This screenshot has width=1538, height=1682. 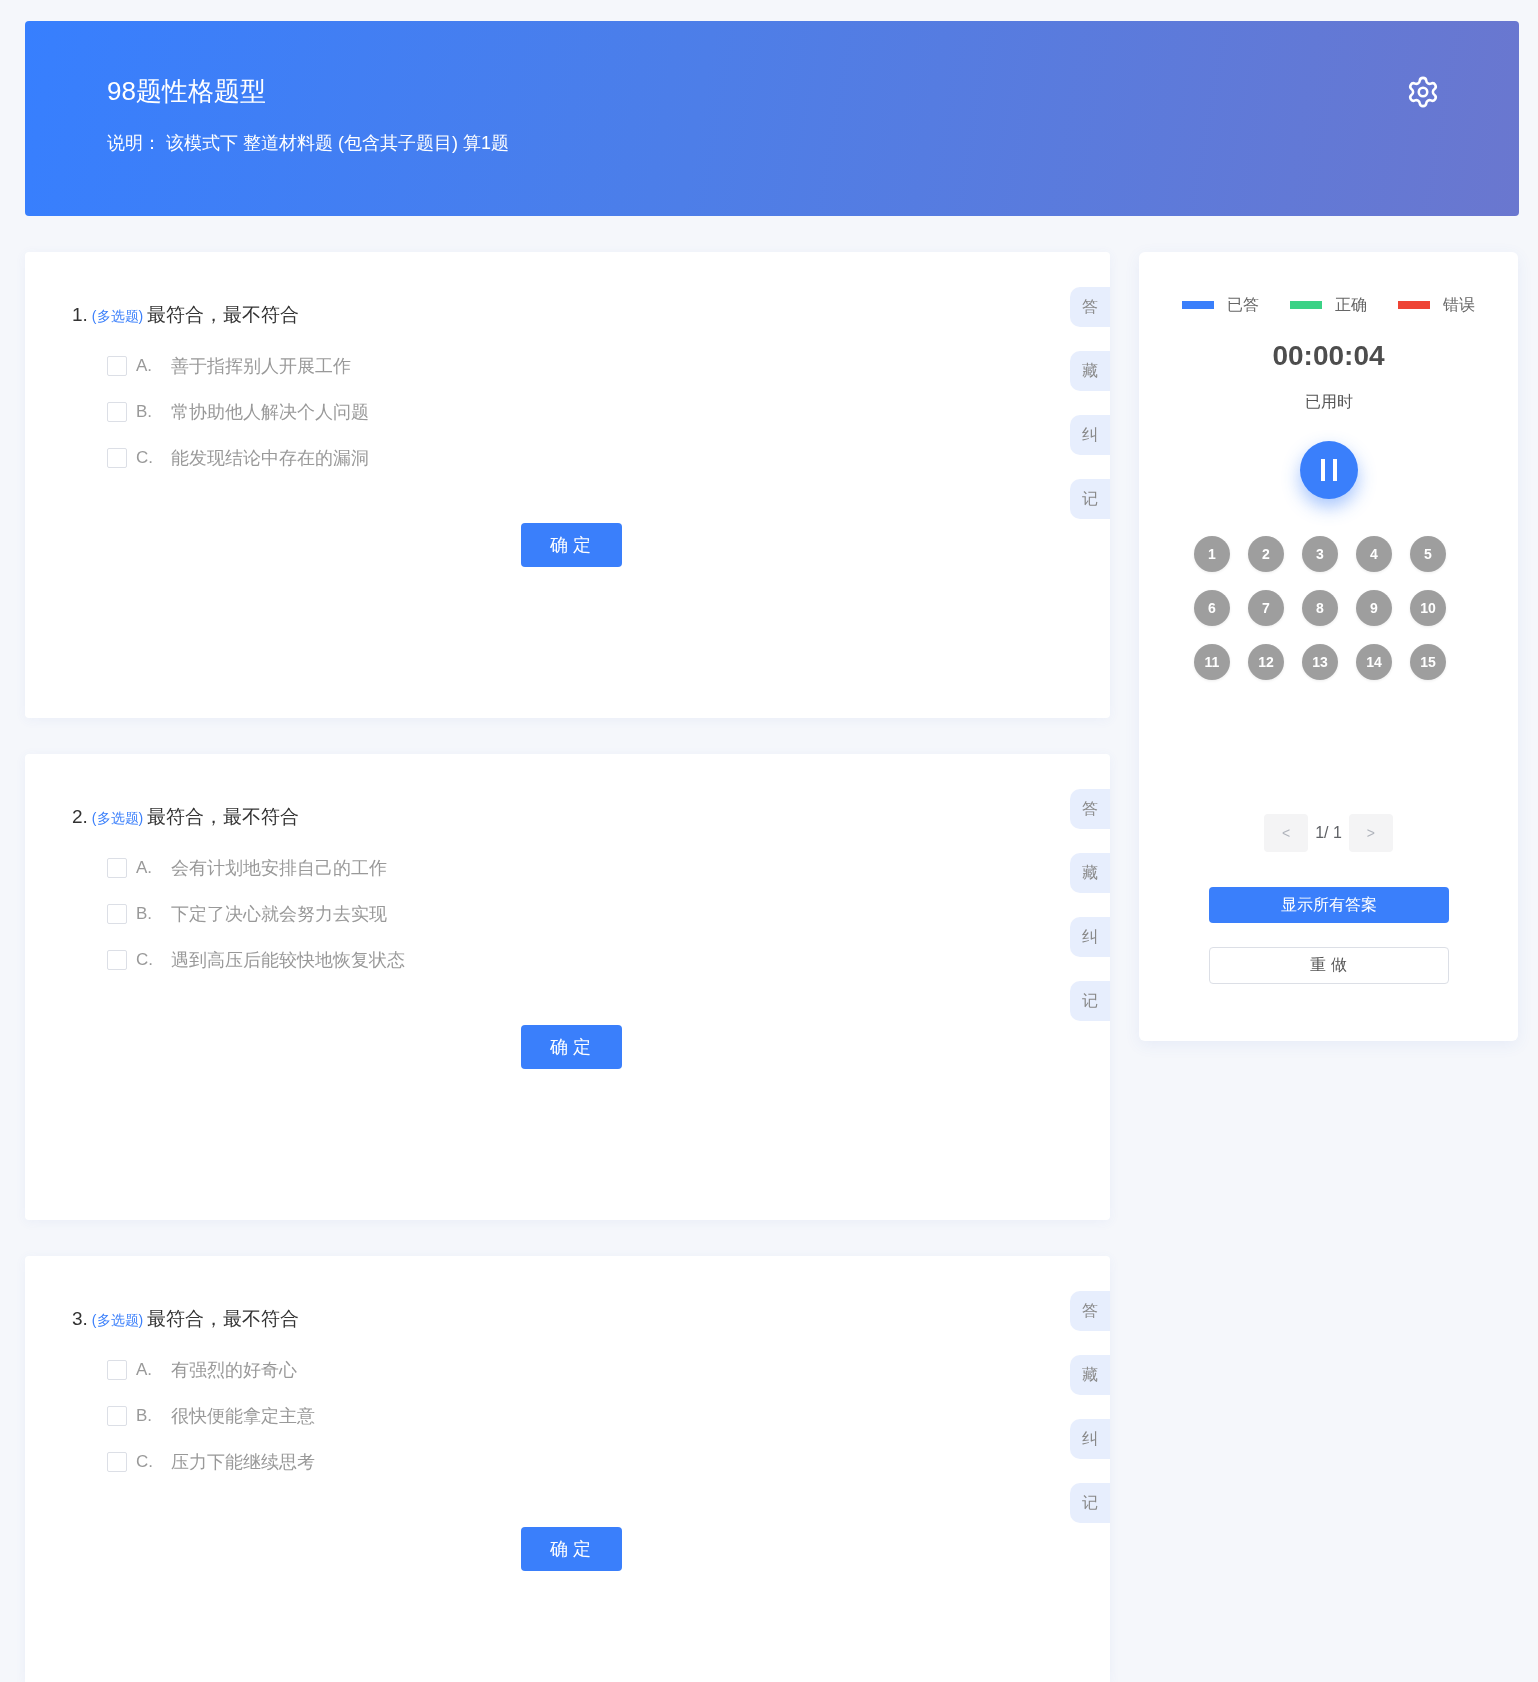 I want to click on option-text: 很快便能拿定主意, so click(x=243, y=1416).